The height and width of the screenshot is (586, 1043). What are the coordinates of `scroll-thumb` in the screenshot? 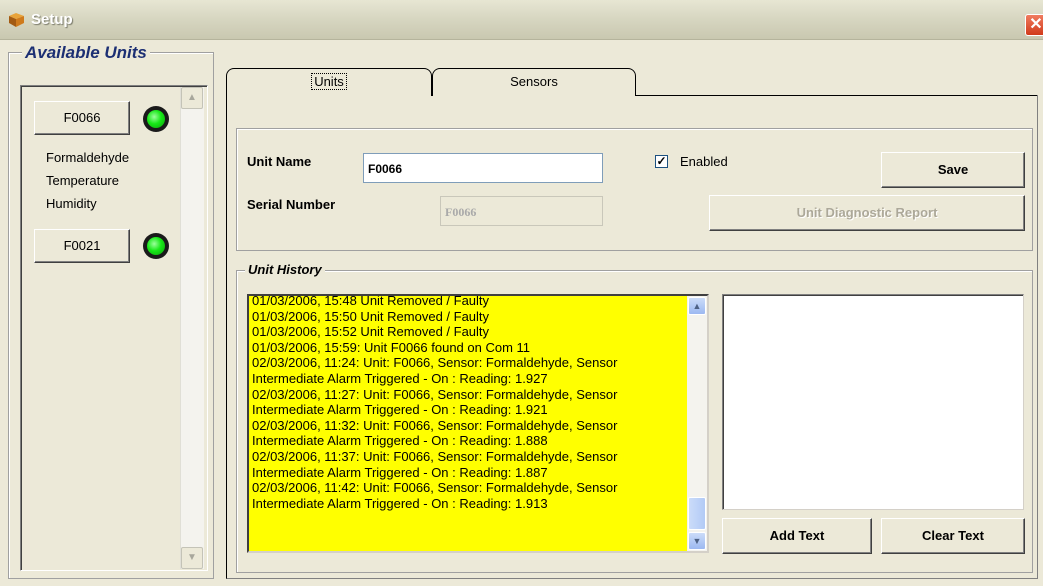 It's located at (697, 513).